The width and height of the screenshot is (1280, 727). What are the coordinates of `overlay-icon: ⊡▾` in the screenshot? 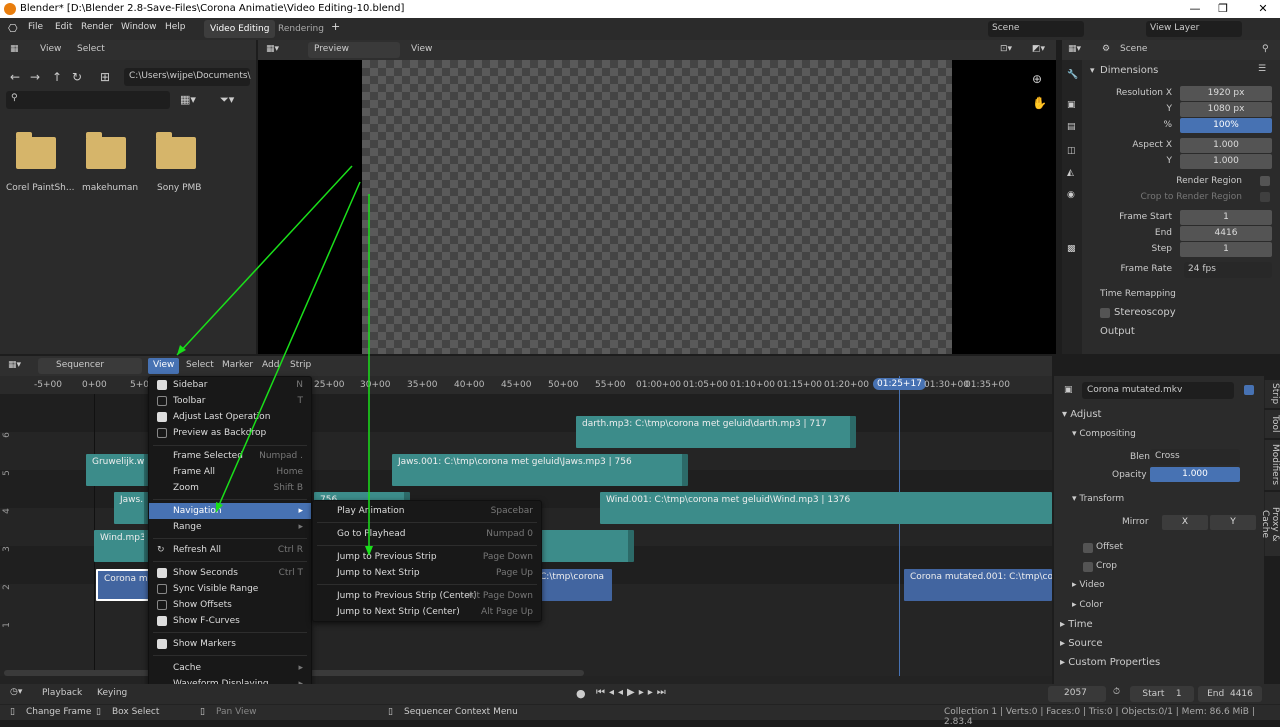 It's located at (1006, 49).